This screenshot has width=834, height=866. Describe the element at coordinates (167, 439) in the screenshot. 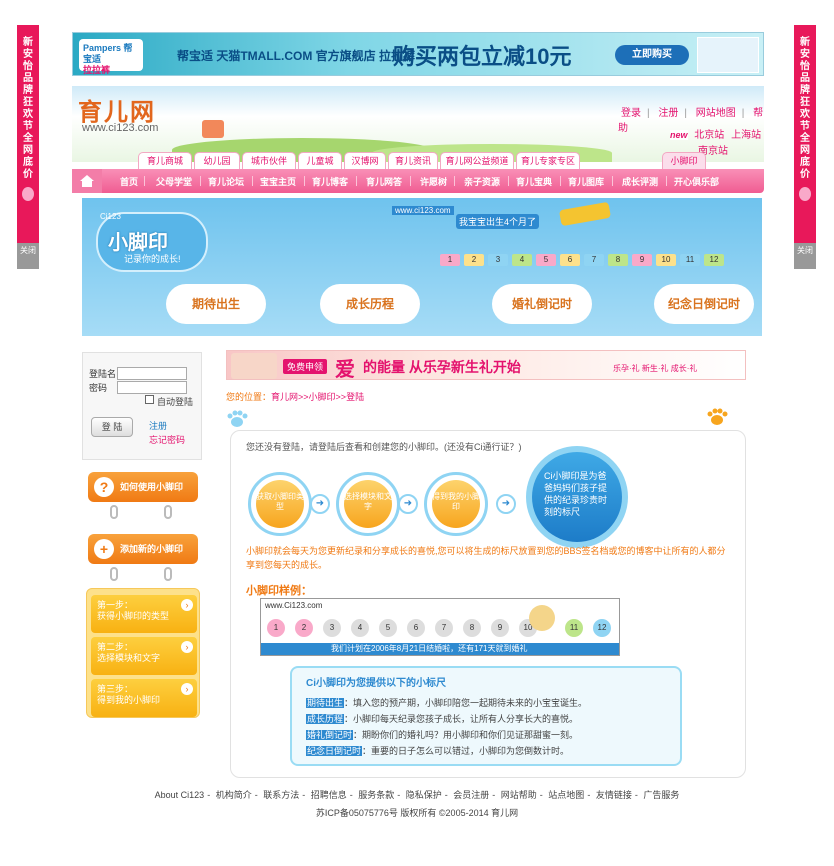

I see `forgot-password-link: 忘记密码` at that location.